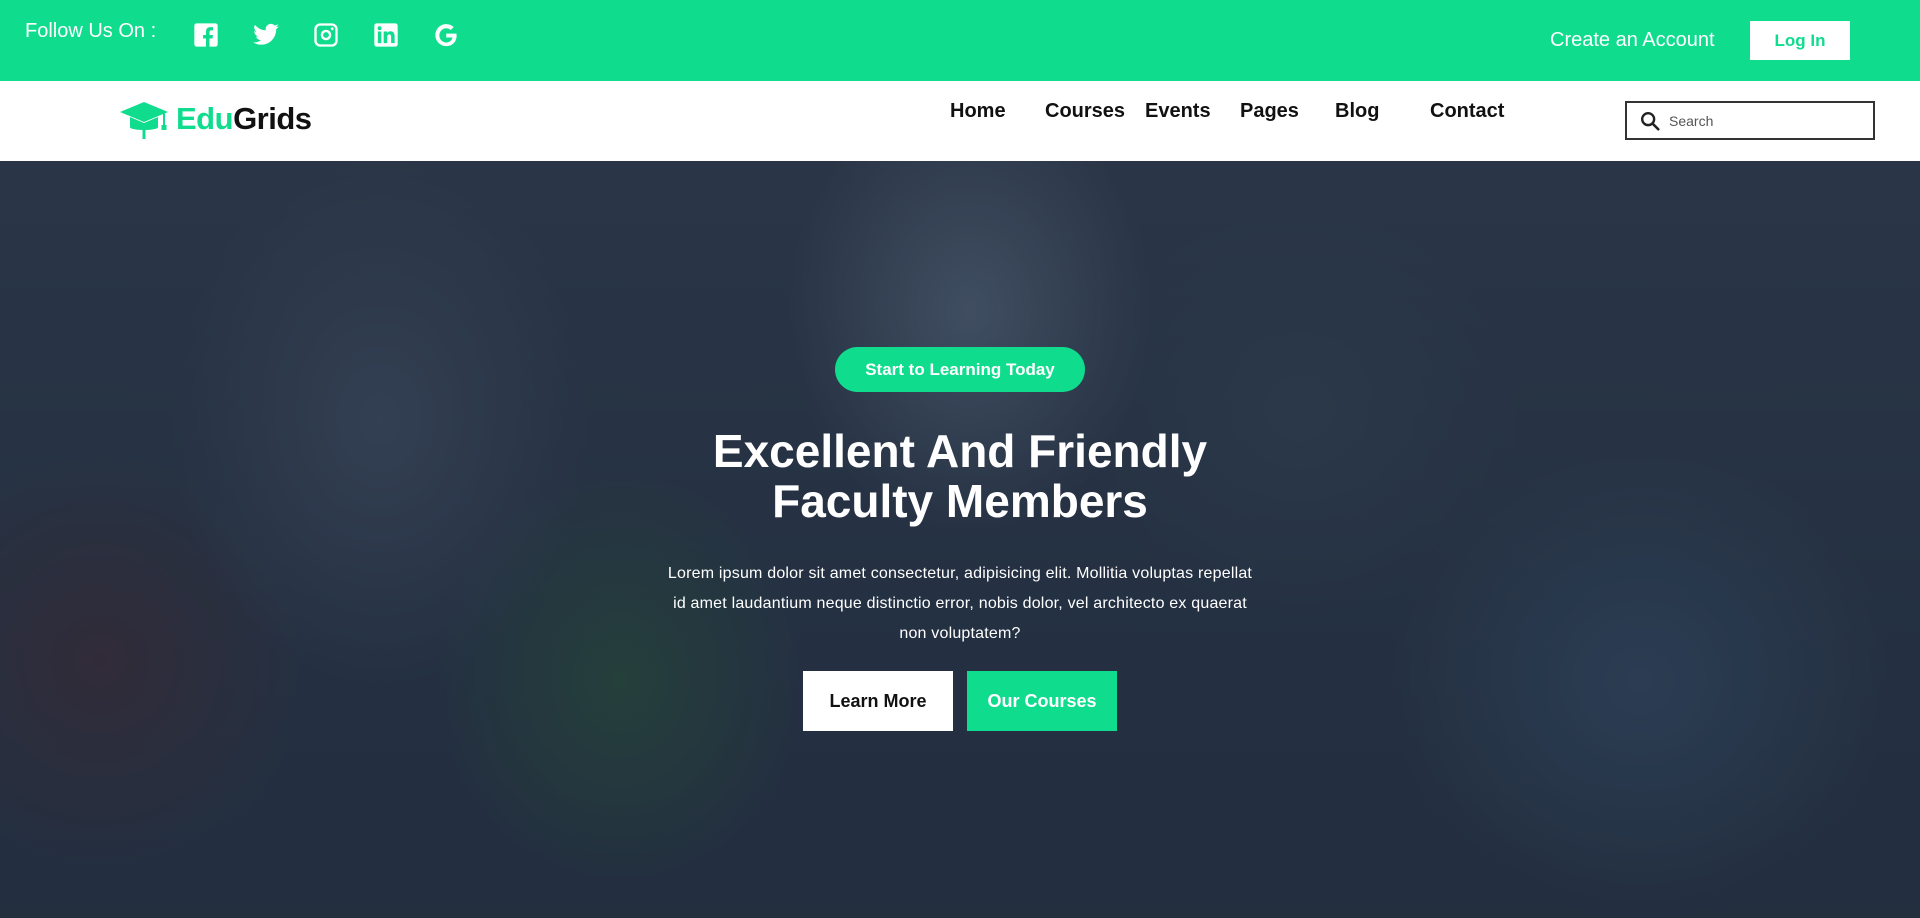 The image size is (1920, 918). I want to click on search-icon, so click(1650, 121).